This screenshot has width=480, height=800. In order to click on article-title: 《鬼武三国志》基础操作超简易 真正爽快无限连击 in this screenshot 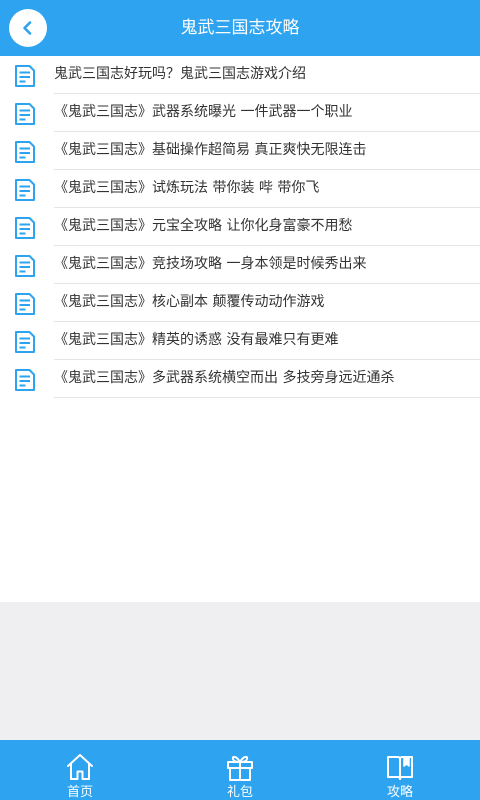, I will do `click(210, 150)`.